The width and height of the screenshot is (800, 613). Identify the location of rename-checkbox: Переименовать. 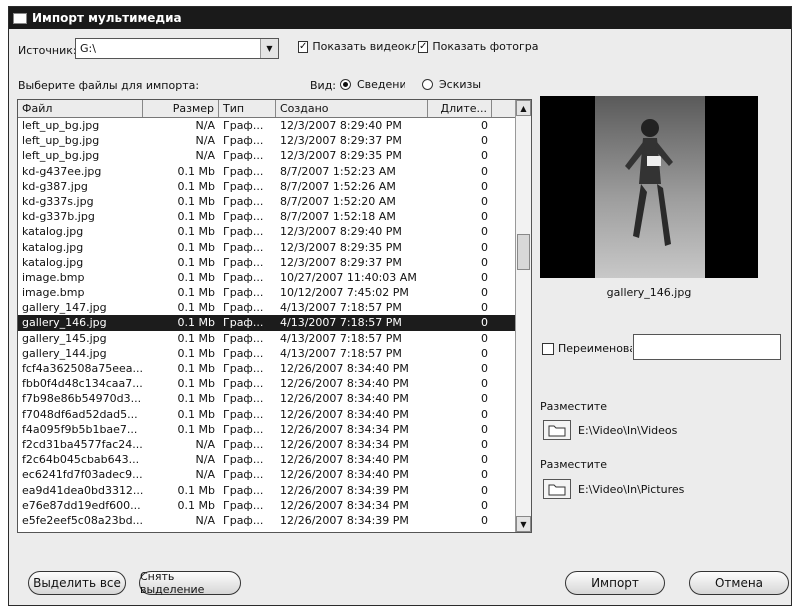
(587, 348).